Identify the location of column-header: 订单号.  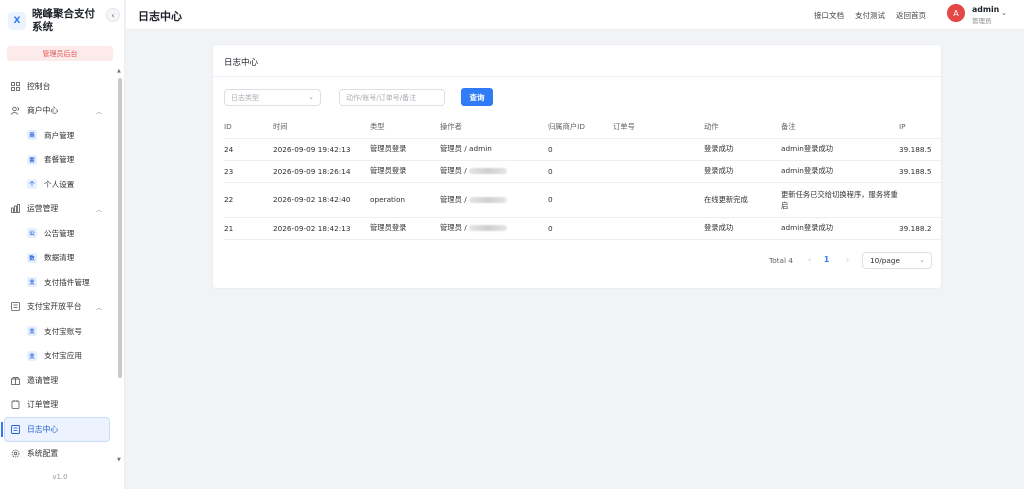
(658, 127).